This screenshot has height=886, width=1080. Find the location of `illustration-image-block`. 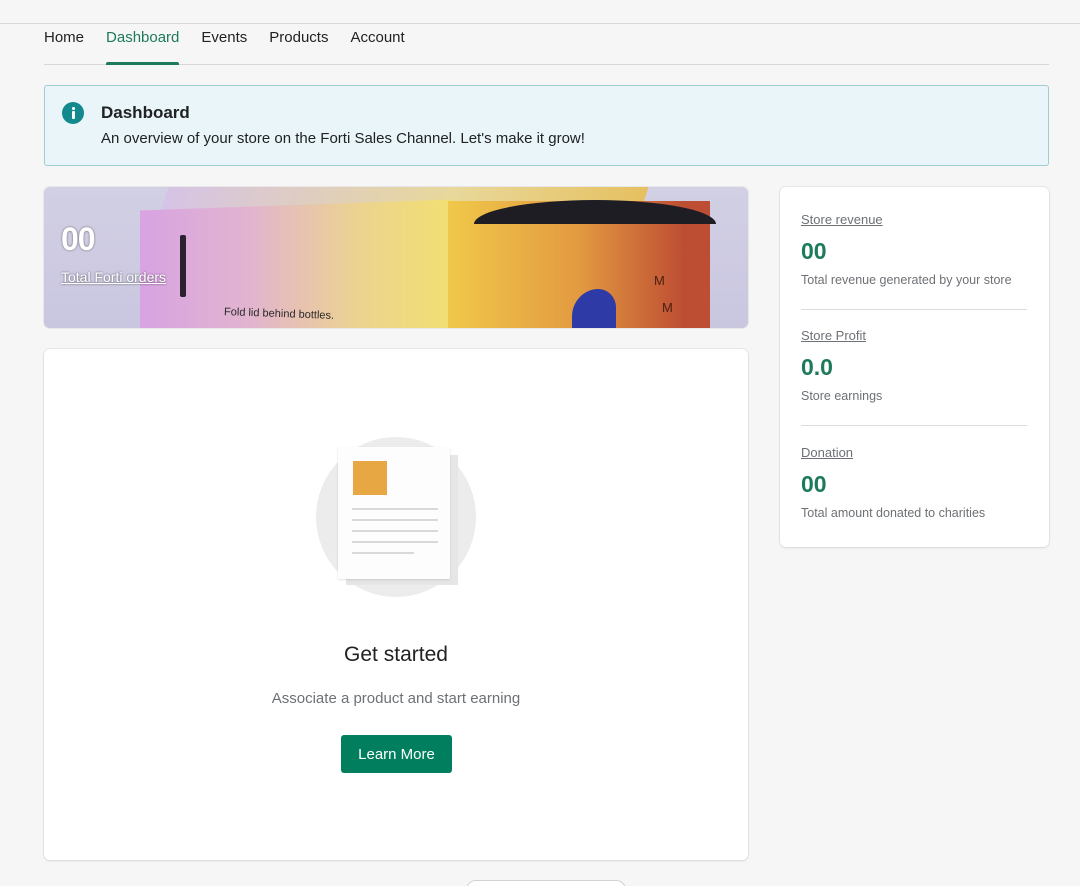

illustration-image-block is located at coordinates (370, 478).